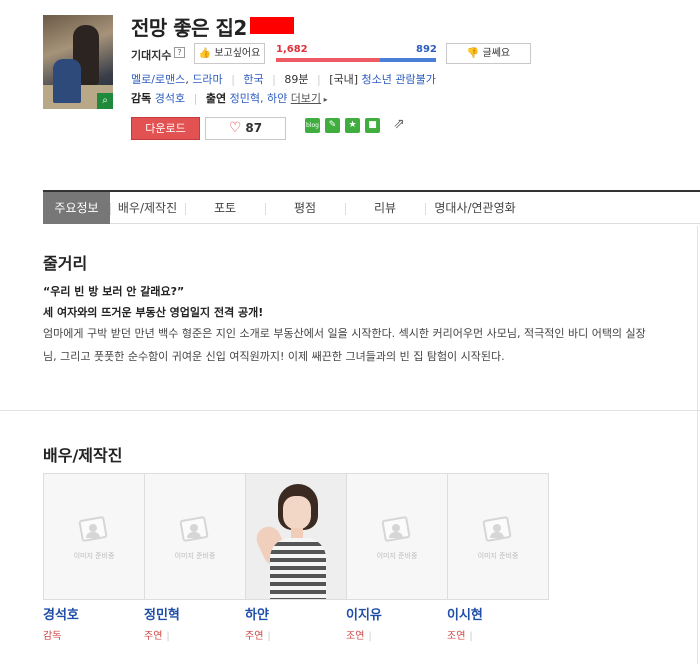 Image resolution: width=700 pixels, height=664 pixels. I want to click on runtime: 89분, so click(296, 79).